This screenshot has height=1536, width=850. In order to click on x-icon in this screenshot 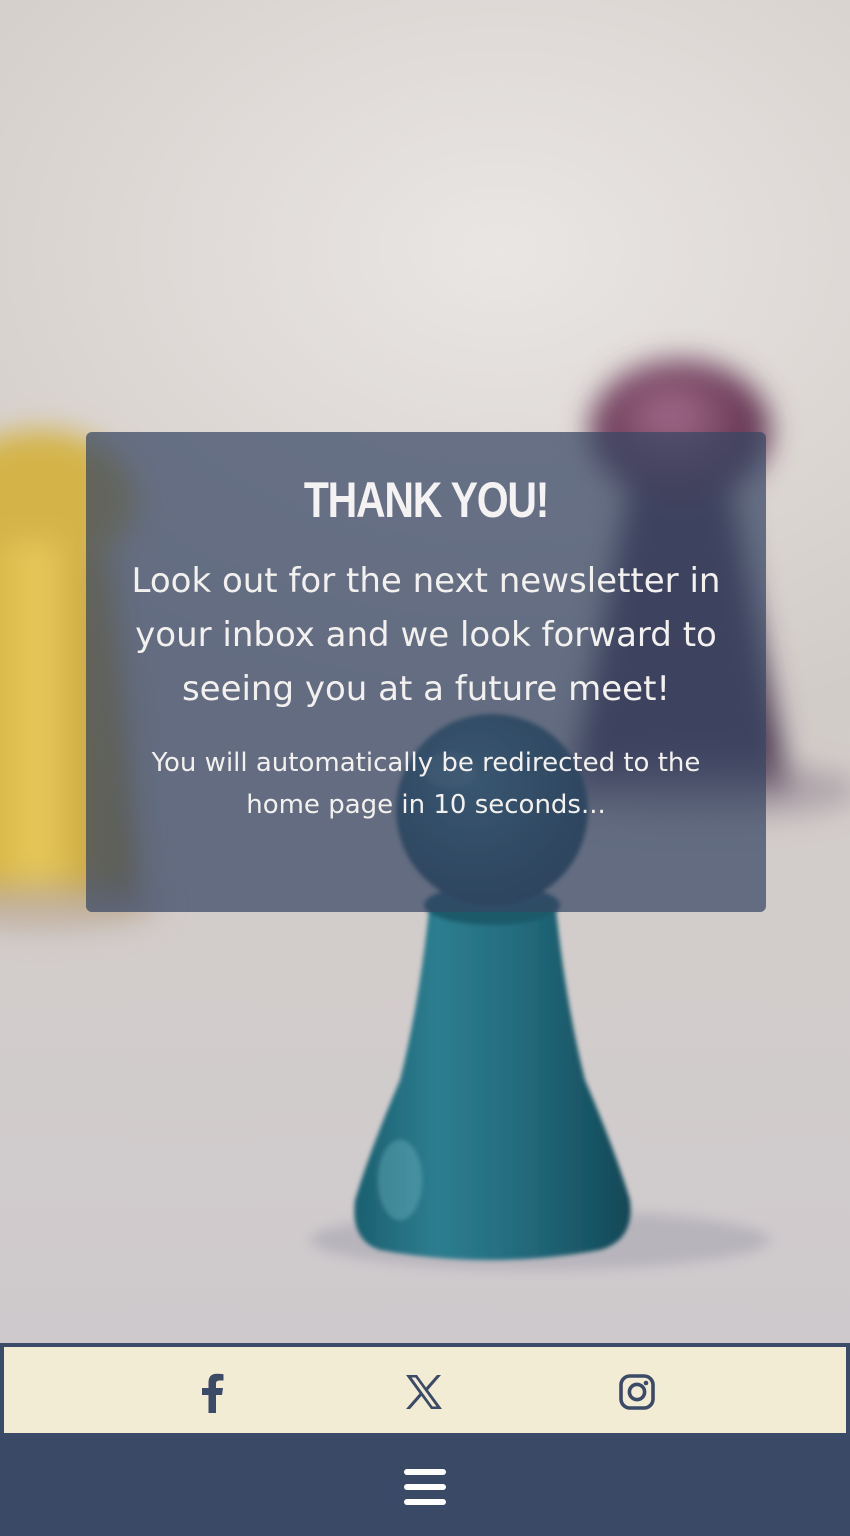, I will do `click(424, 1392)`.